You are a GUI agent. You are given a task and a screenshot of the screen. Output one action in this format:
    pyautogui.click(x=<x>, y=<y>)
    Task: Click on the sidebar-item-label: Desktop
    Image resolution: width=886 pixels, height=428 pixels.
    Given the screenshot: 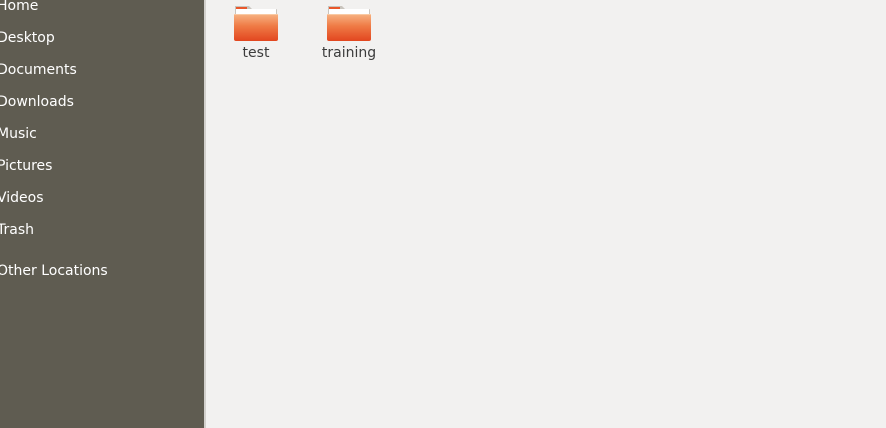 What is the action you would take?
    pyautogui.click(x=27, y=38)
    